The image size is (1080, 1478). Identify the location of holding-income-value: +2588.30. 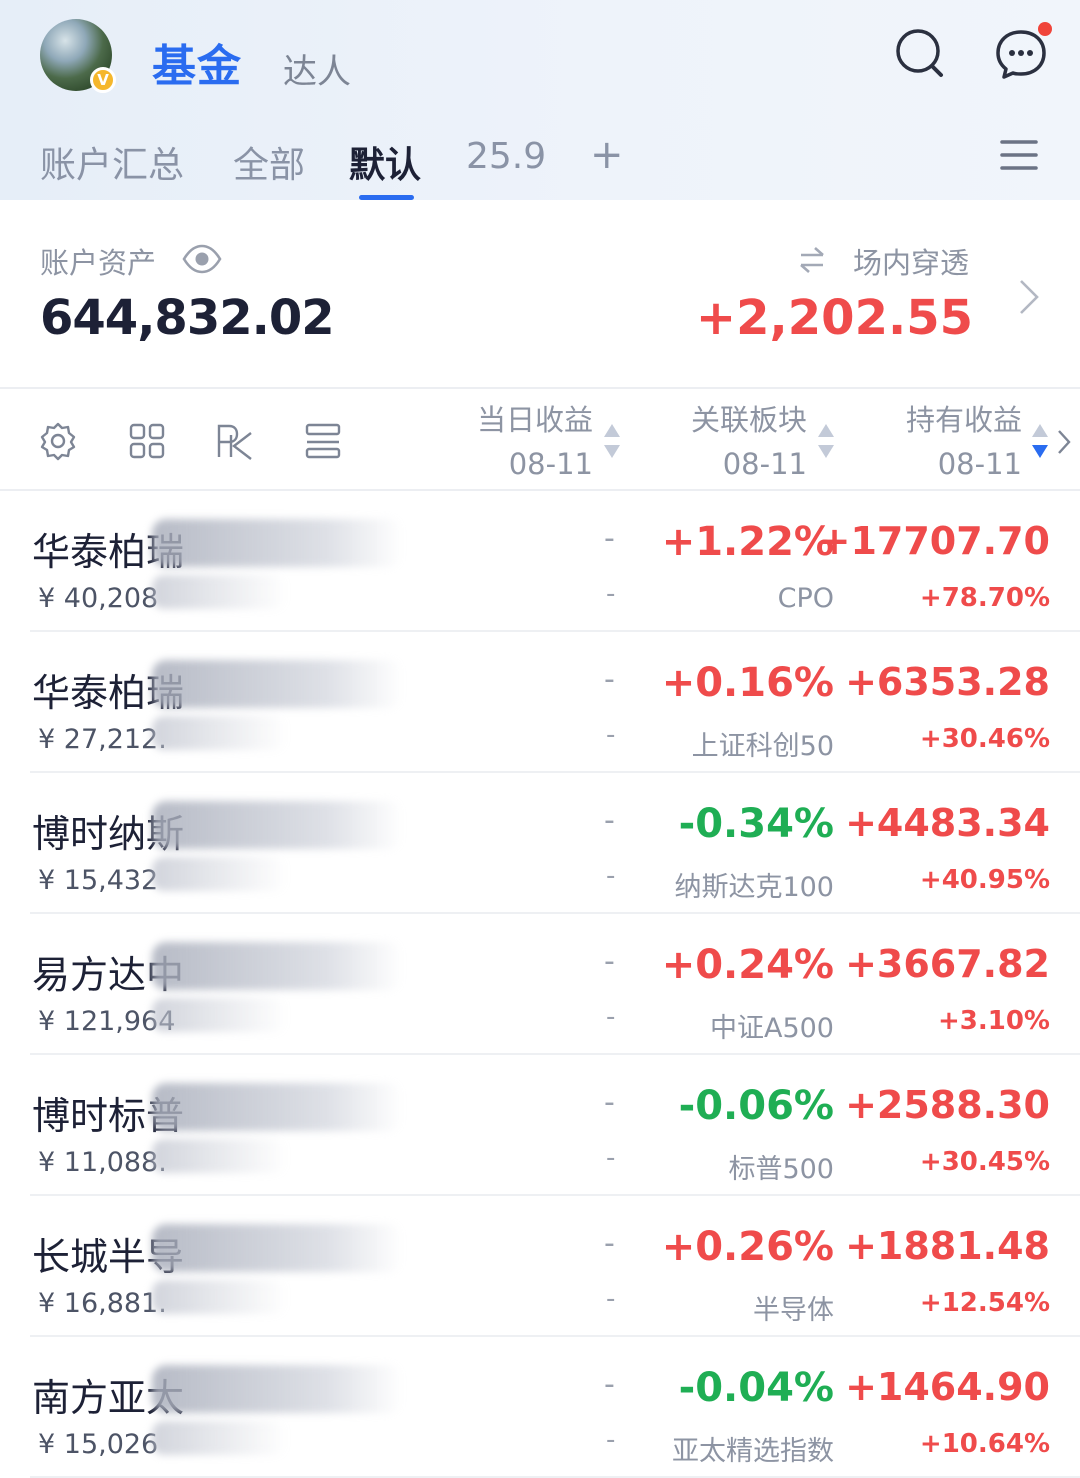
(947, 1105).